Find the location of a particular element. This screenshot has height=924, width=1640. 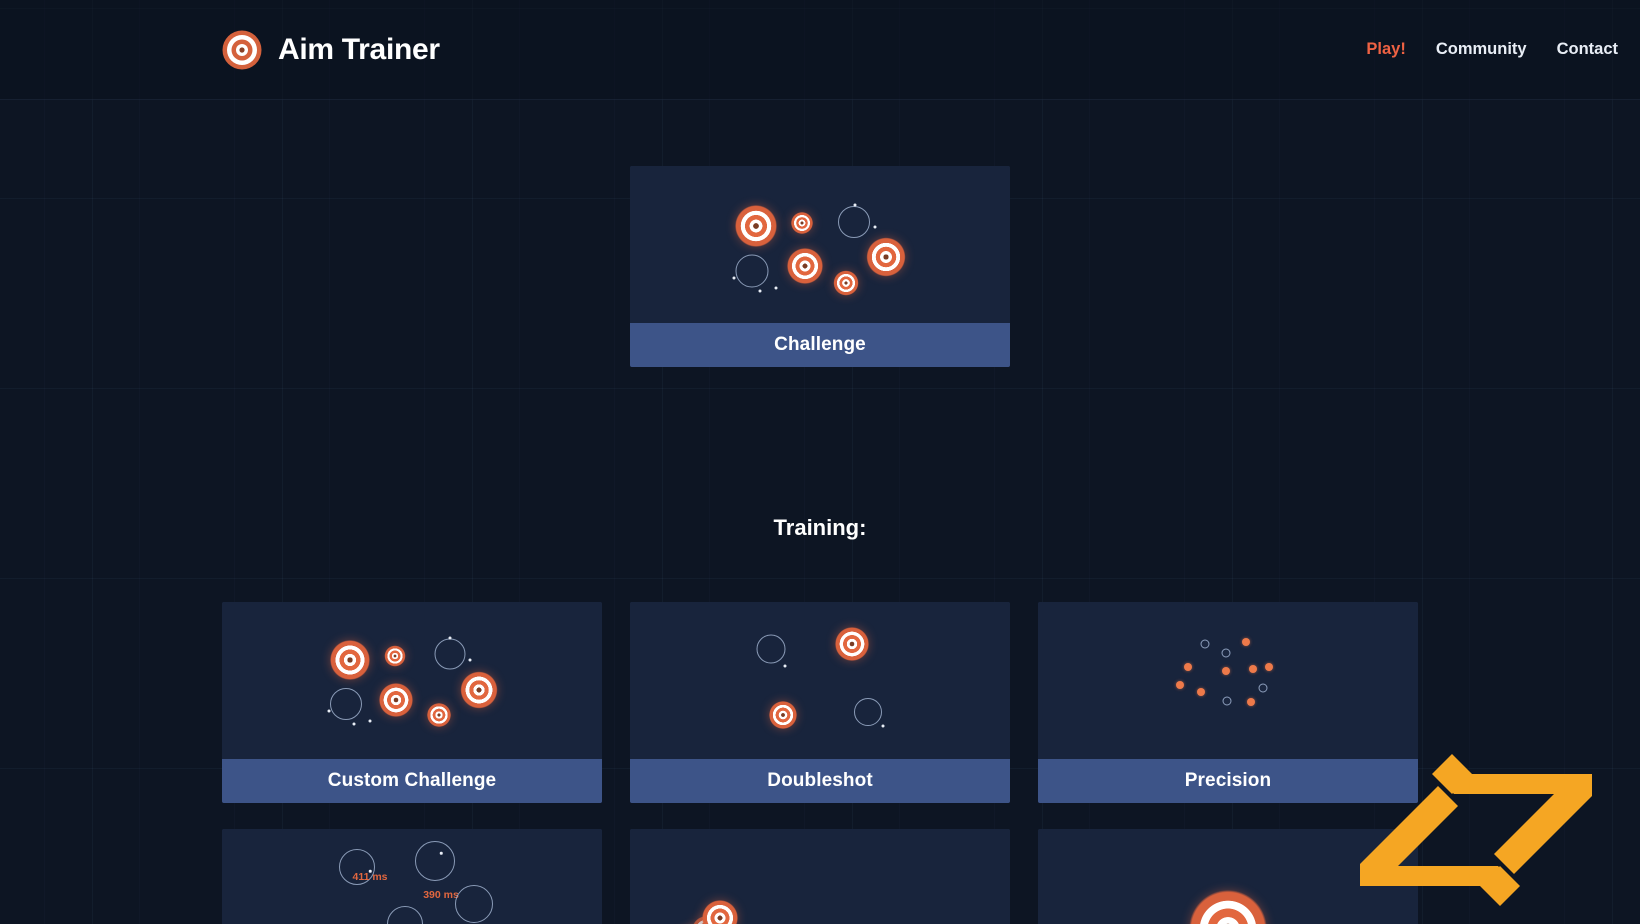

card-art-custom-challenge is located at coordinates (412, 680).